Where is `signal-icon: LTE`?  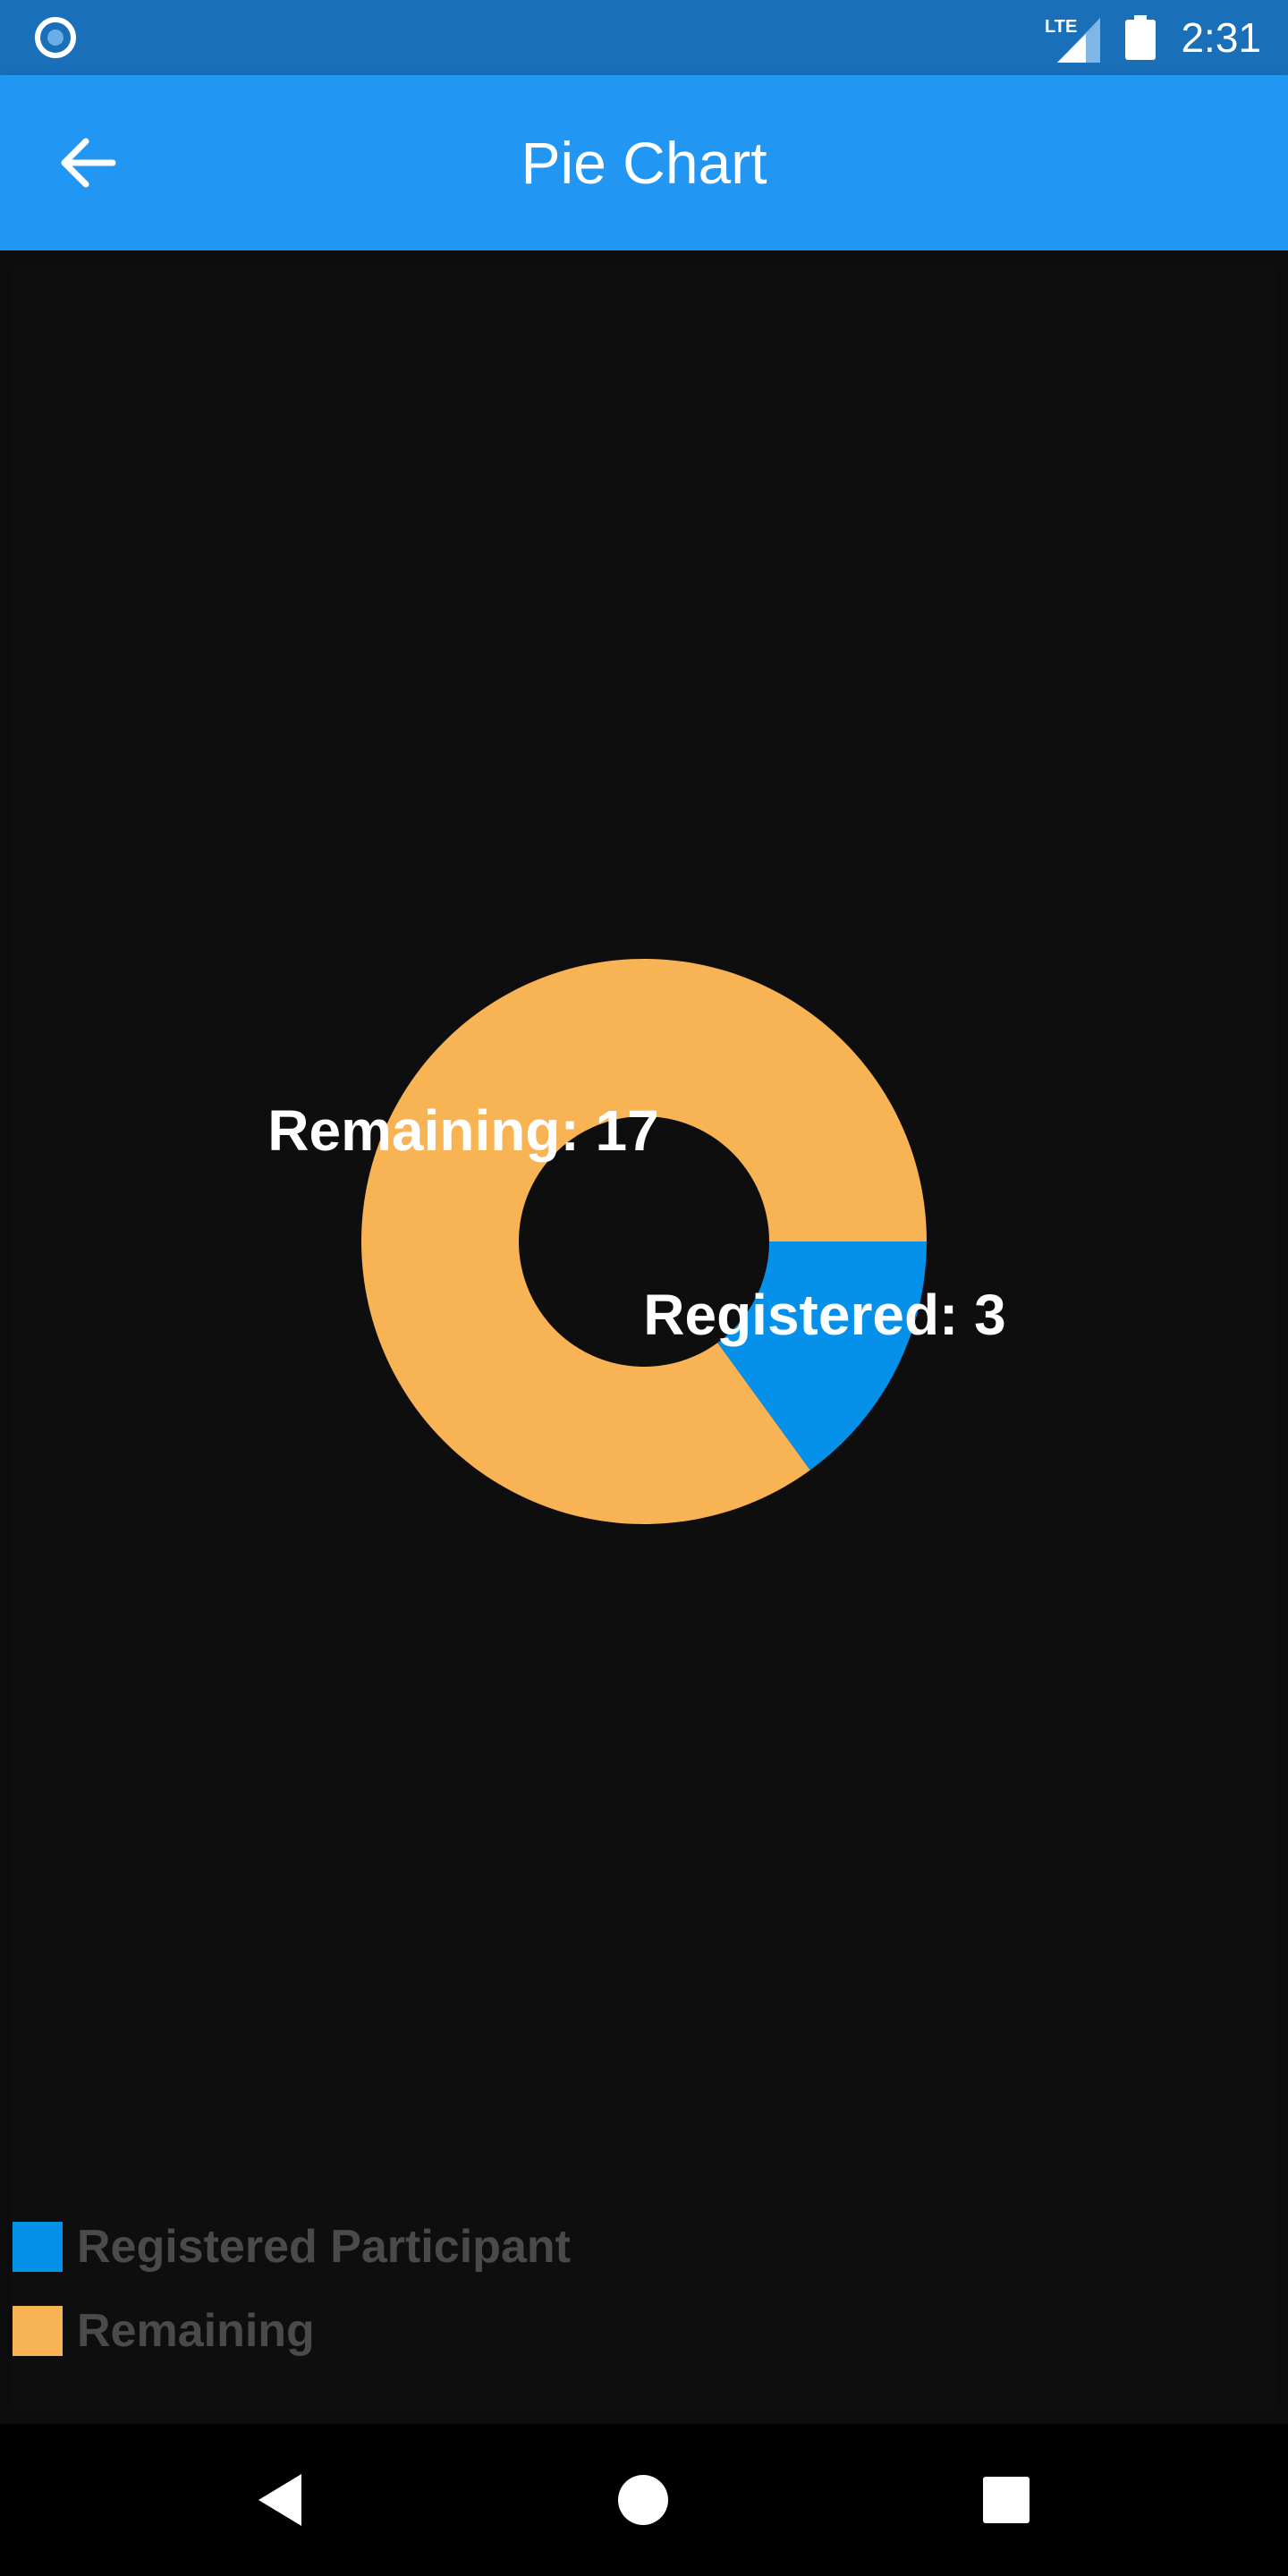 signal-icon: LTE is located at coordinates (1073, 40).